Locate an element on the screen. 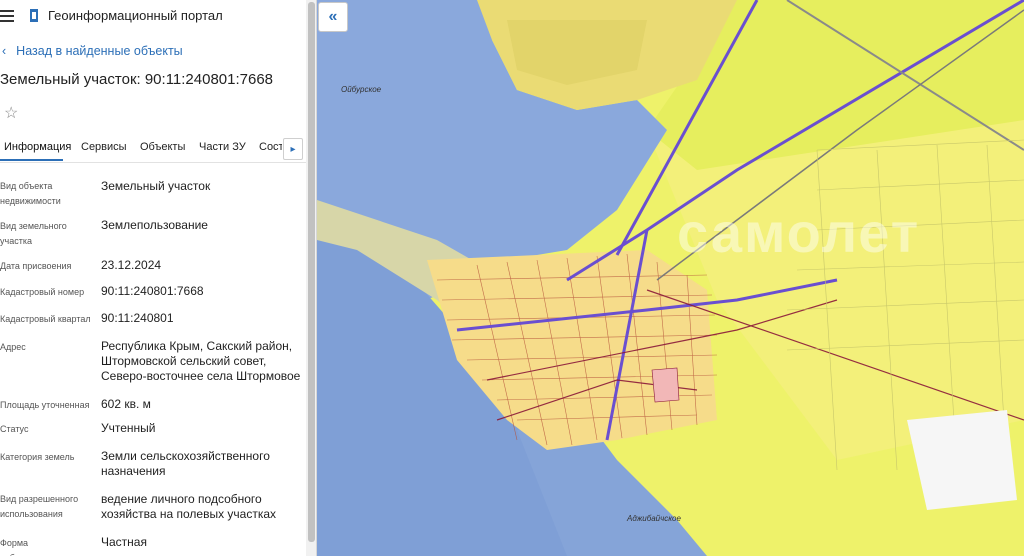  active-tab-indicator is located at coordinates (31, 160).